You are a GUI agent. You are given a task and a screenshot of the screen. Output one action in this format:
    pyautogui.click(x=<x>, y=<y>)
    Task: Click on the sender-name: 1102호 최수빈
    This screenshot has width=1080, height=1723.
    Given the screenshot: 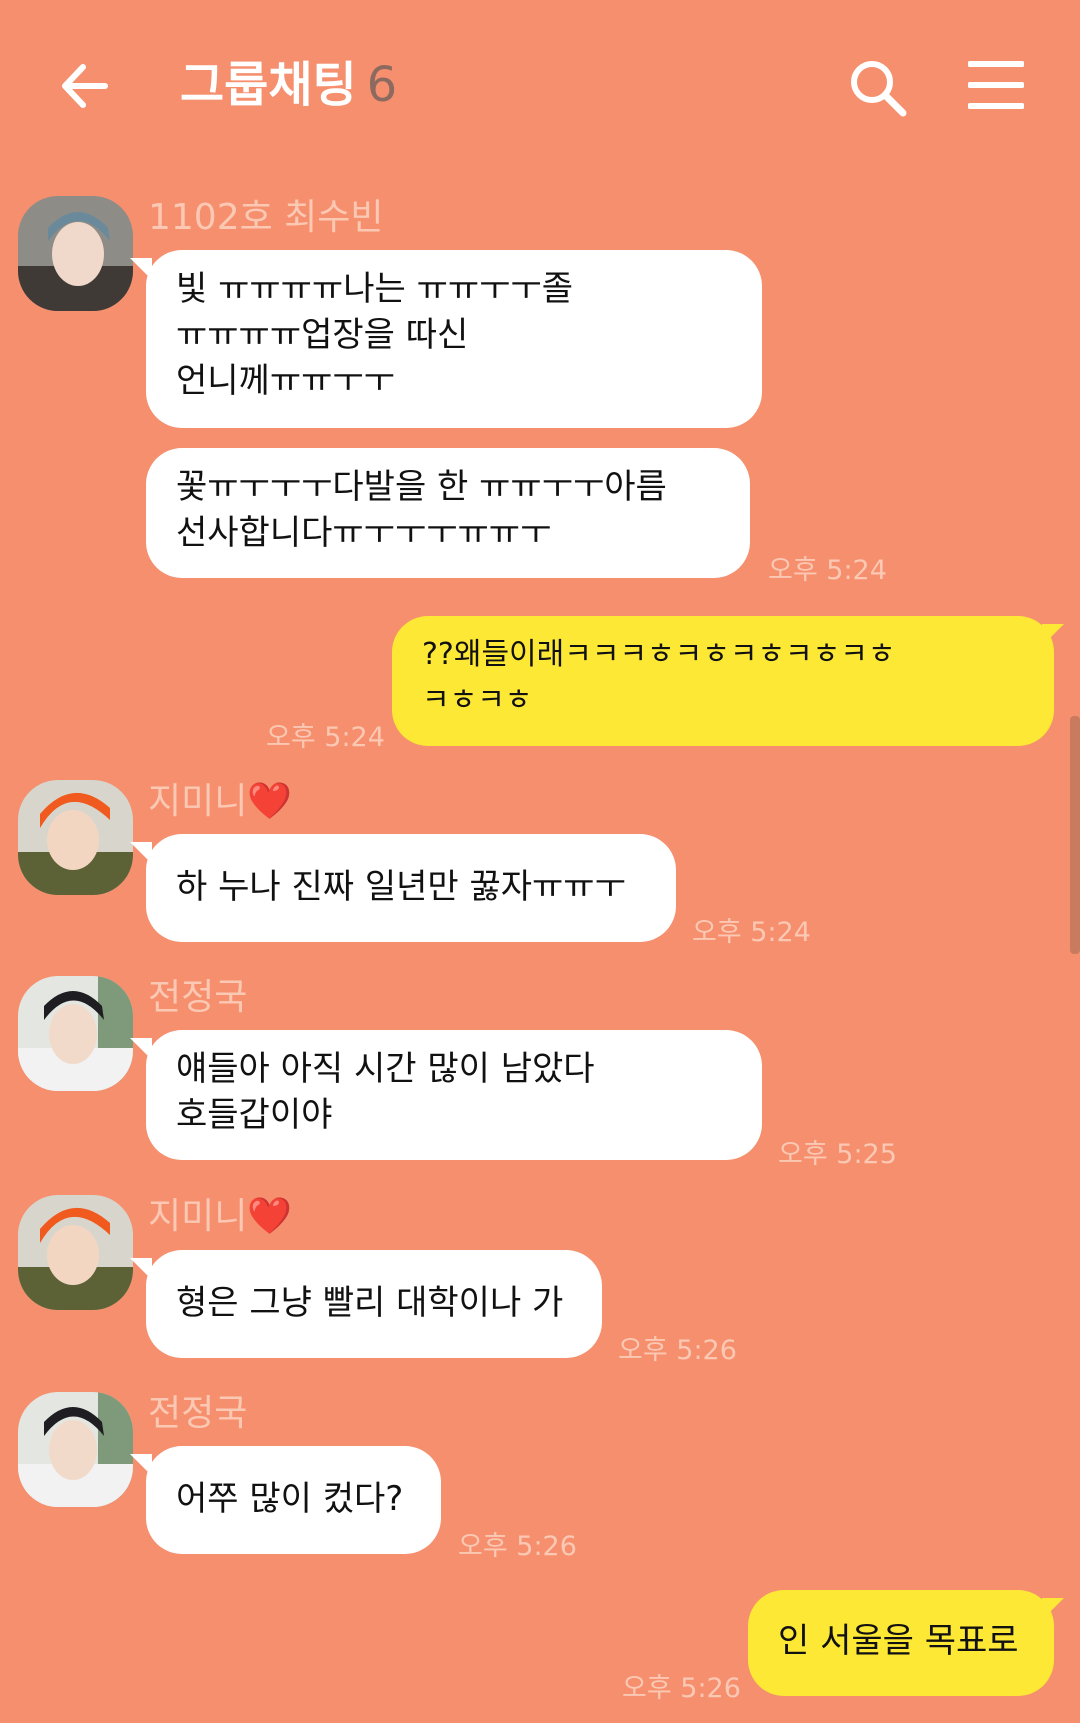 What is the action you would take?
    pyautogui.click(x=266, y=217)
    